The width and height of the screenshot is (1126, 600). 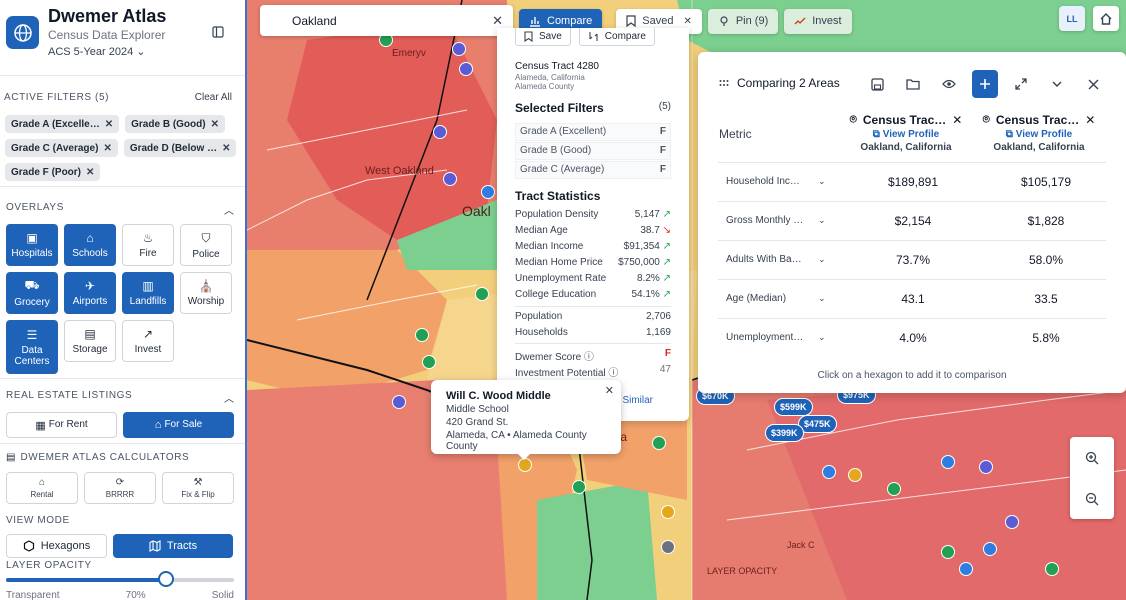 What do you see at coordinates (148, 293) in the screenshot?
I see `overlay-toggle-landfills: ▥ Landfills` at bounding box center [148, 293].